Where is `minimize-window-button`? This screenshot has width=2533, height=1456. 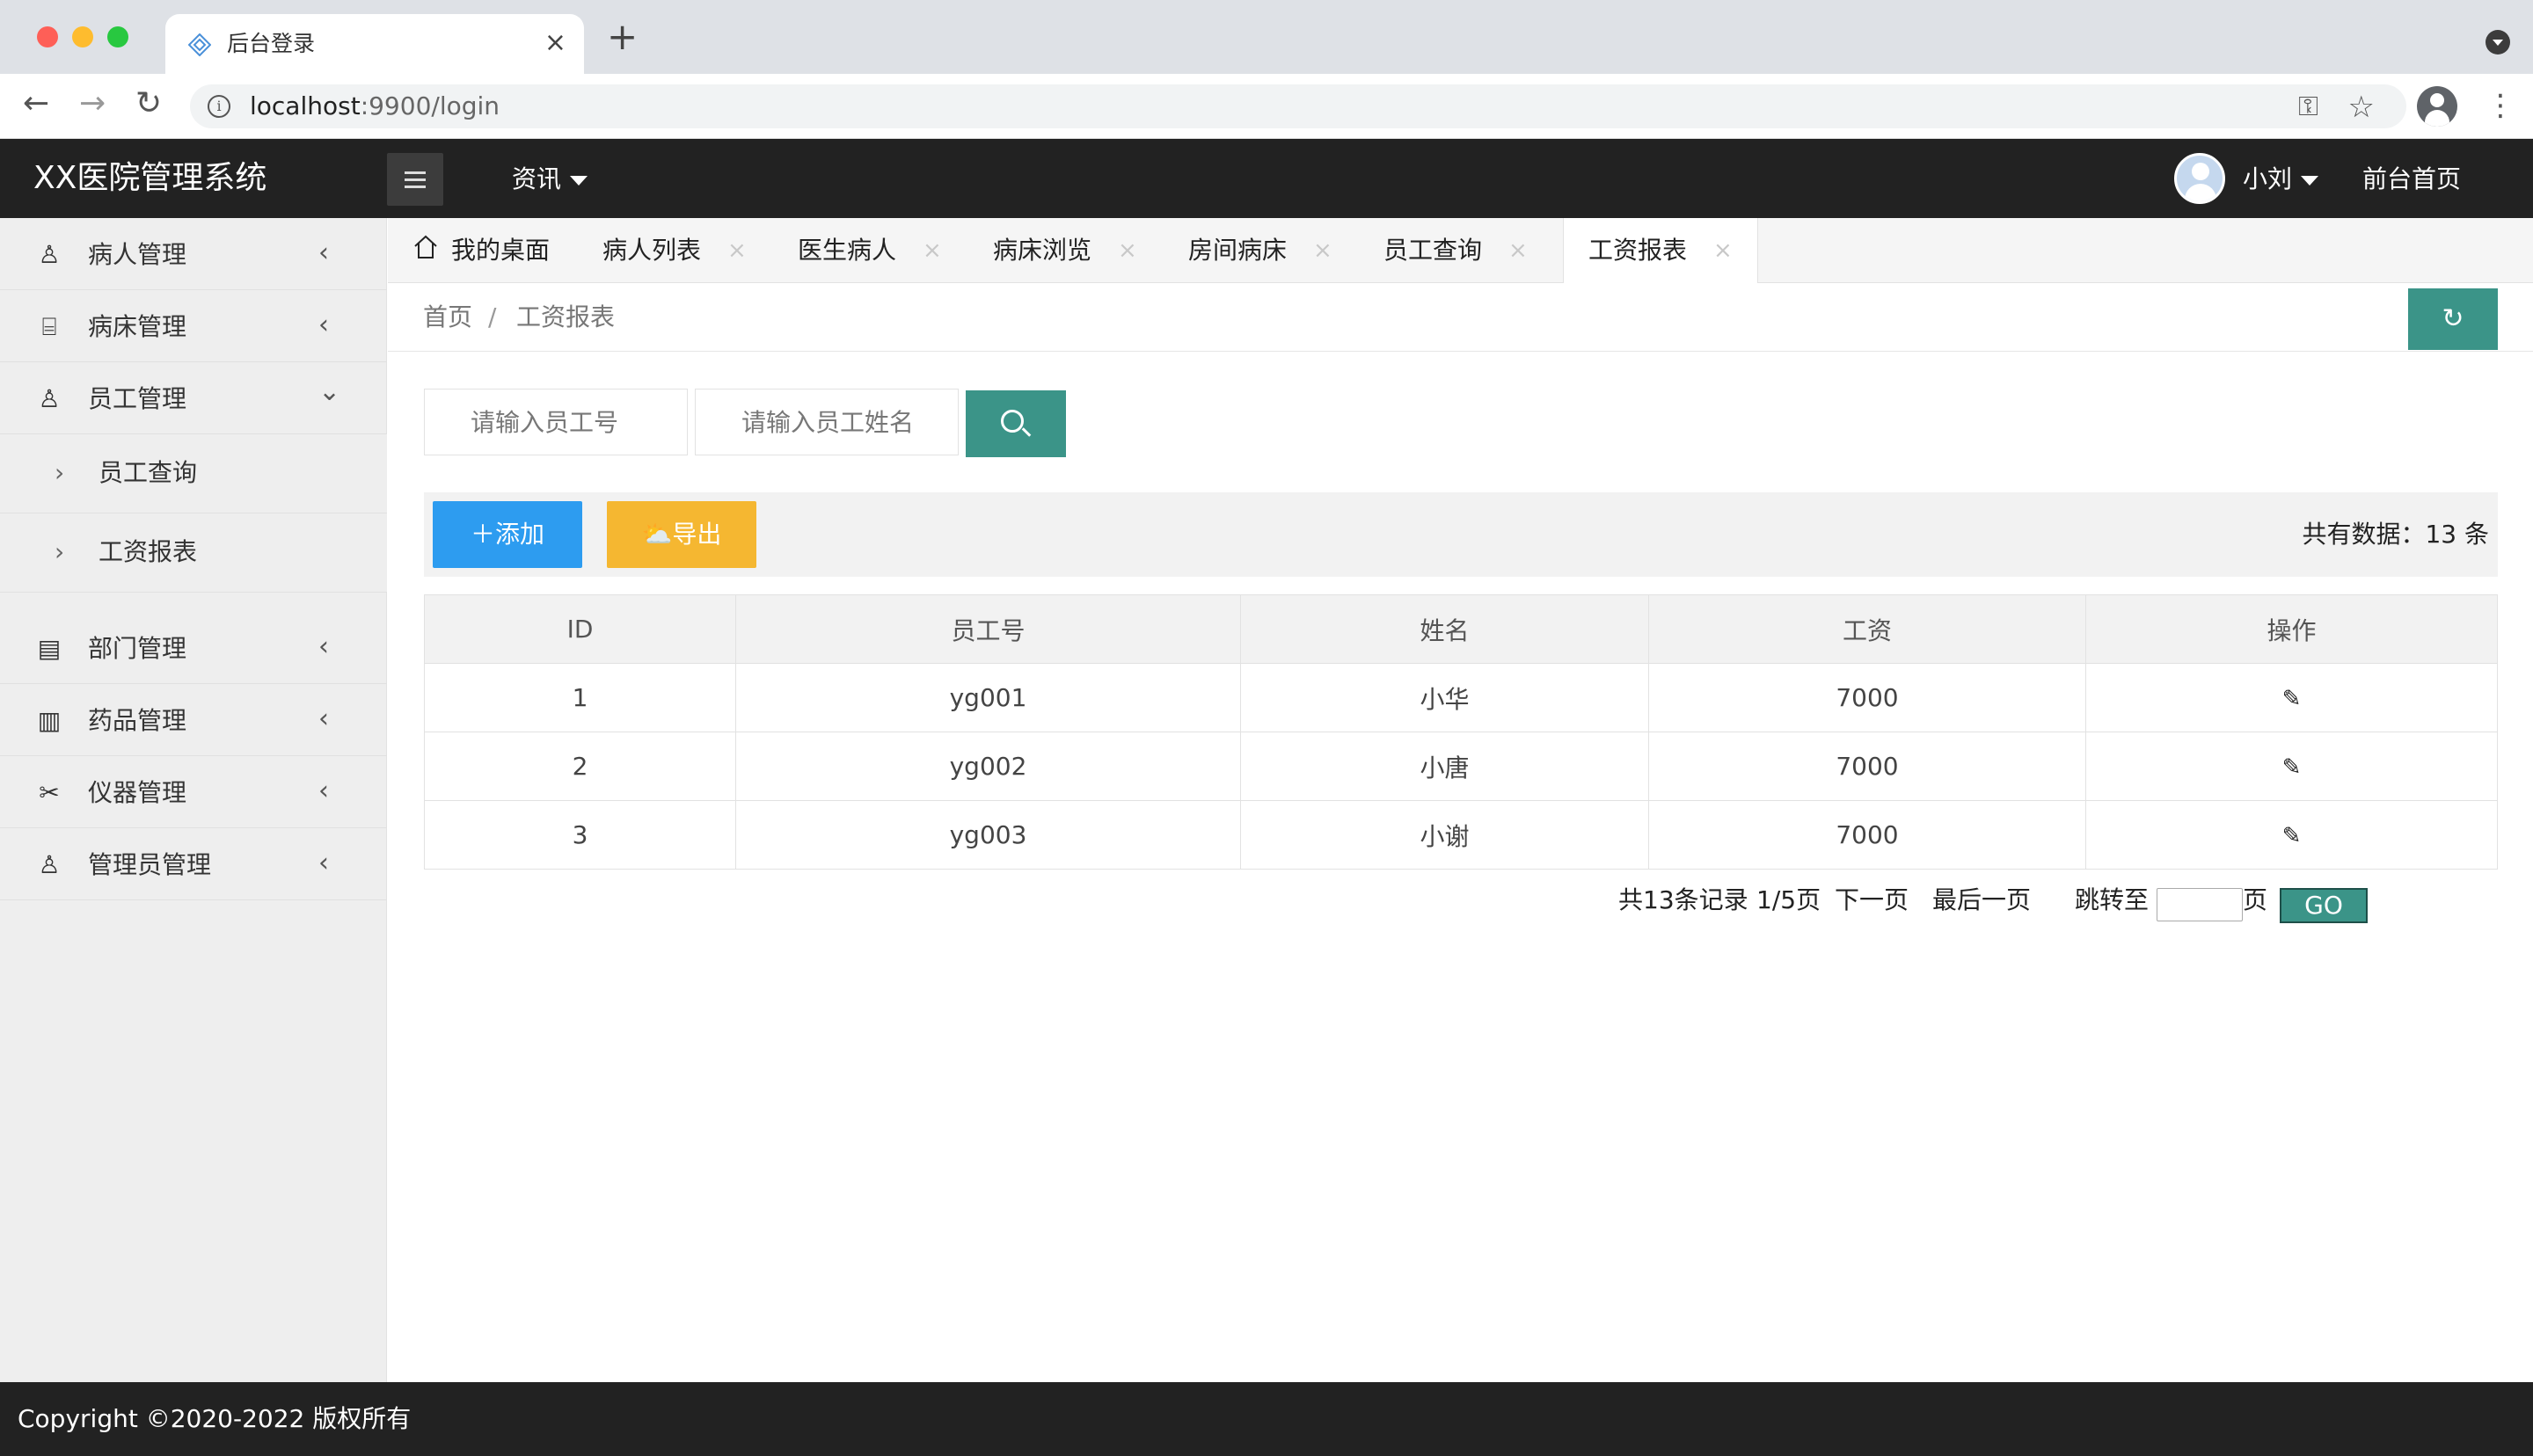
minimize-window-button is located at coordinates (82, 36).